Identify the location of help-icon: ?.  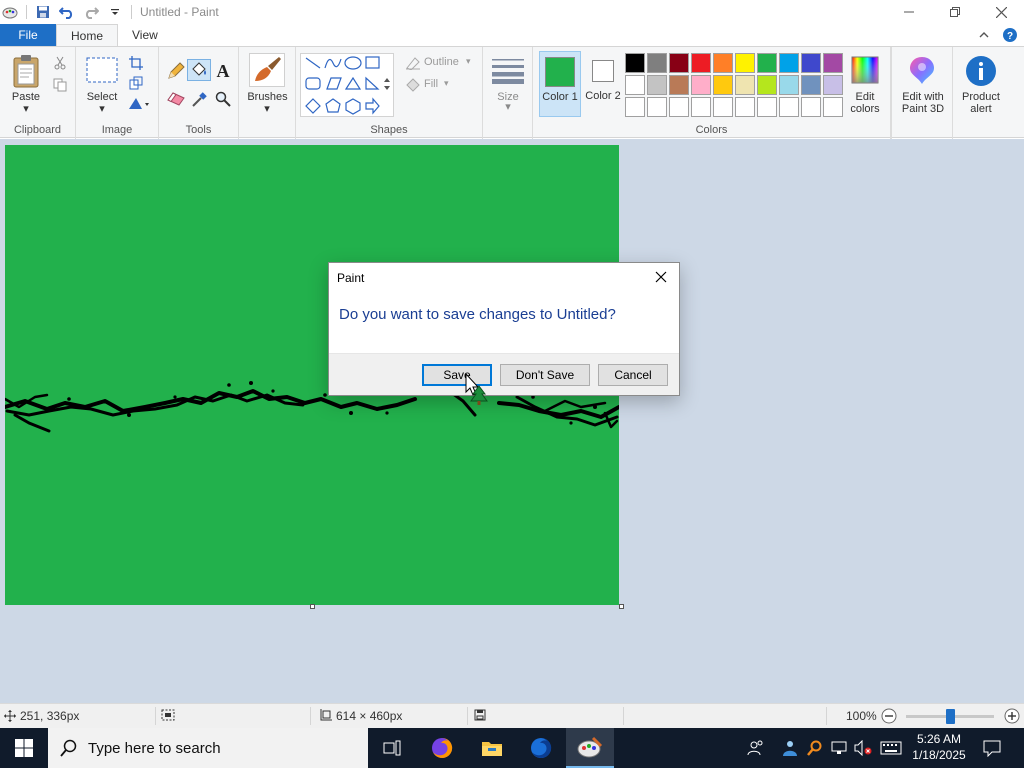
(1010, 35).